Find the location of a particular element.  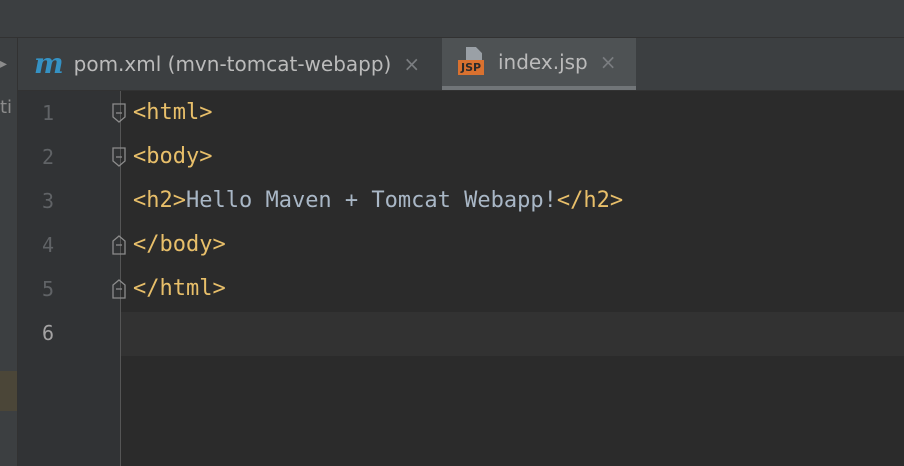

maven-icon: m is located at coordinates (49, 63).